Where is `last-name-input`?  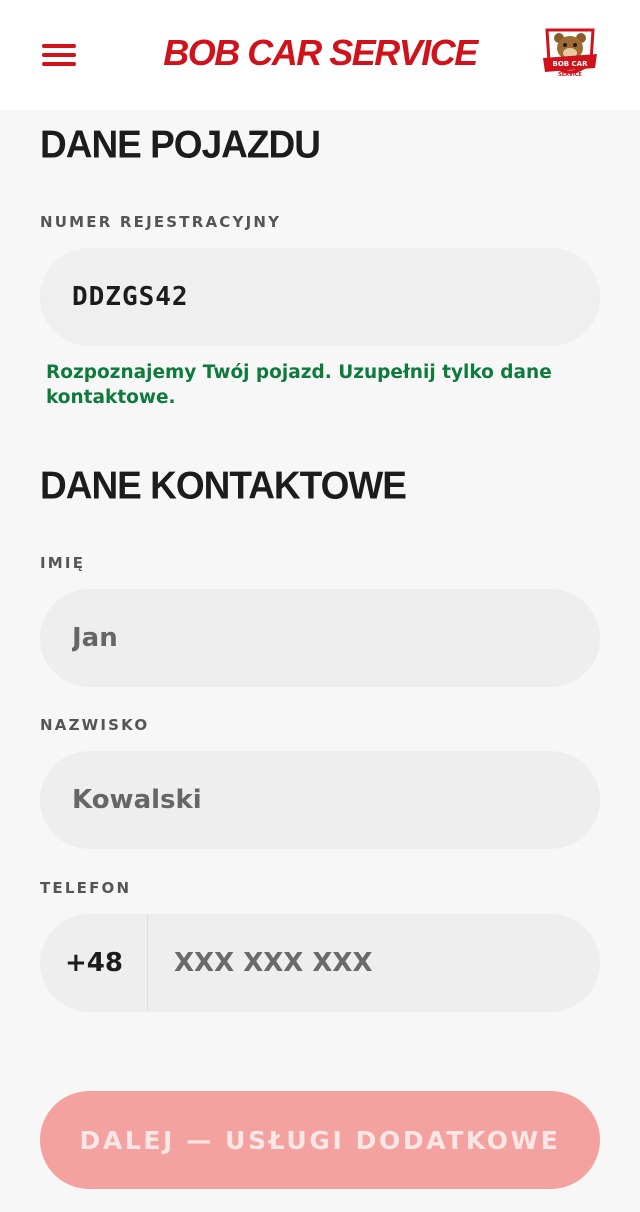 last-name-input is located at coordinates (320, 800).